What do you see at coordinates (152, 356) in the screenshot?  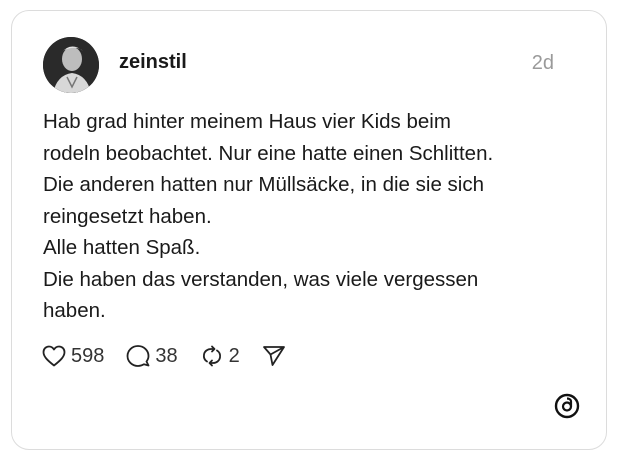 I see `reply-button: 38` at bounding box center [152, 356].